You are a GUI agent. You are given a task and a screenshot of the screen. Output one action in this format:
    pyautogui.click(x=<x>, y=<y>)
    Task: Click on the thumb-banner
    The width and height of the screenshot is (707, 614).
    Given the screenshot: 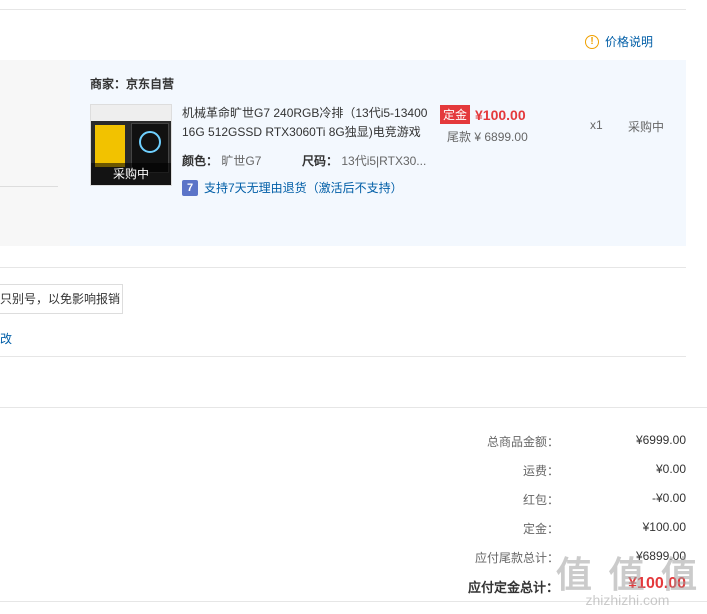 What is the action you would take?
    pyautogui.click(x=110, y=146)
    